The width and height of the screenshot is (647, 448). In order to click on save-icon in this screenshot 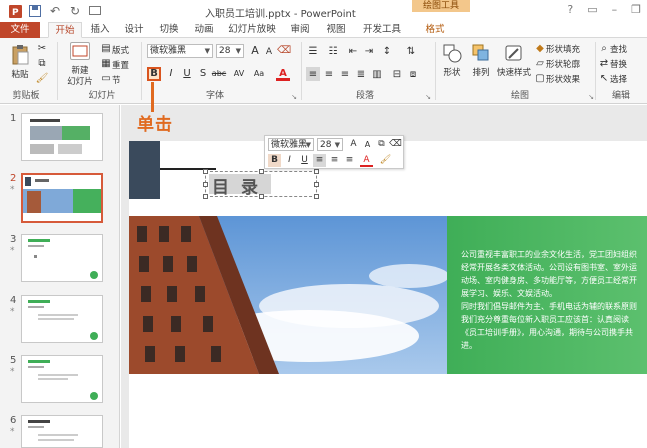, I will do `click(35, 11)`.